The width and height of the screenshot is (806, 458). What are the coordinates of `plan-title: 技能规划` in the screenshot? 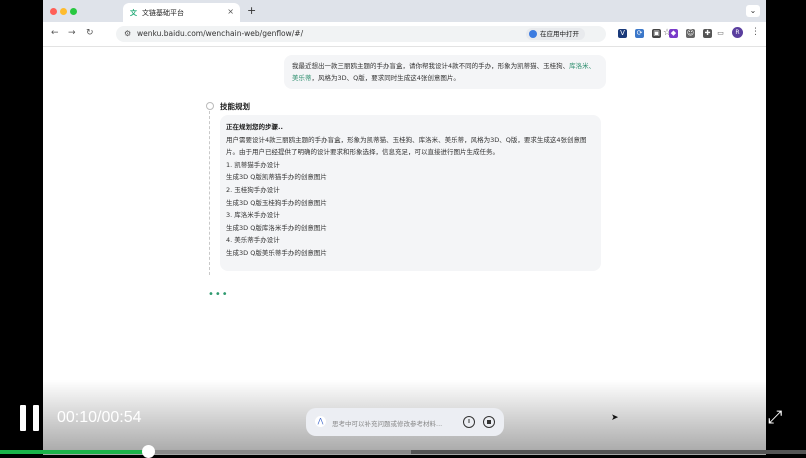 It's located at (235, 106).